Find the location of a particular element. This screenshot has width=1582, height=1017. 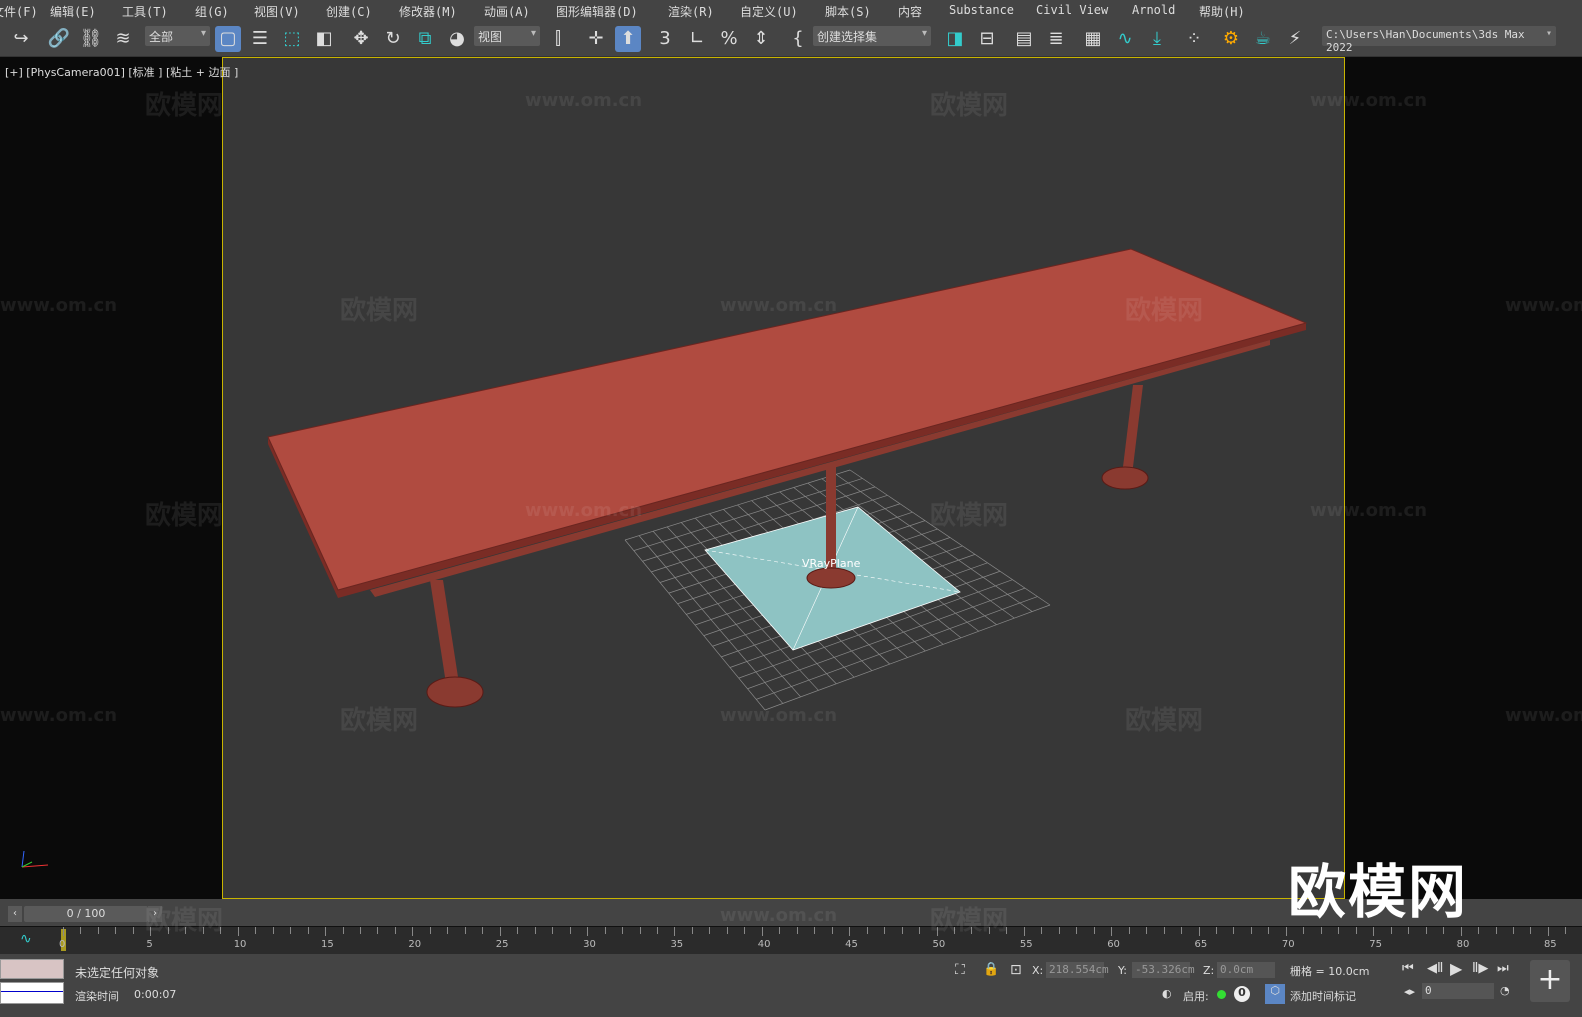

keyboard-shortcut-override-icon: ⬆ is located at coordinates (628, 39).